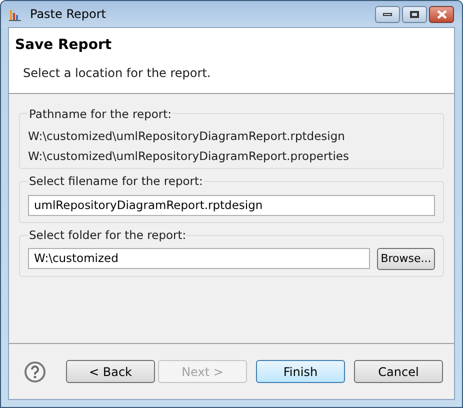 This screenshot has height=408, width=463. Describe the element at coordinates (300, 371) in the screenshot. I see `dialog-button: Finish` at that location.